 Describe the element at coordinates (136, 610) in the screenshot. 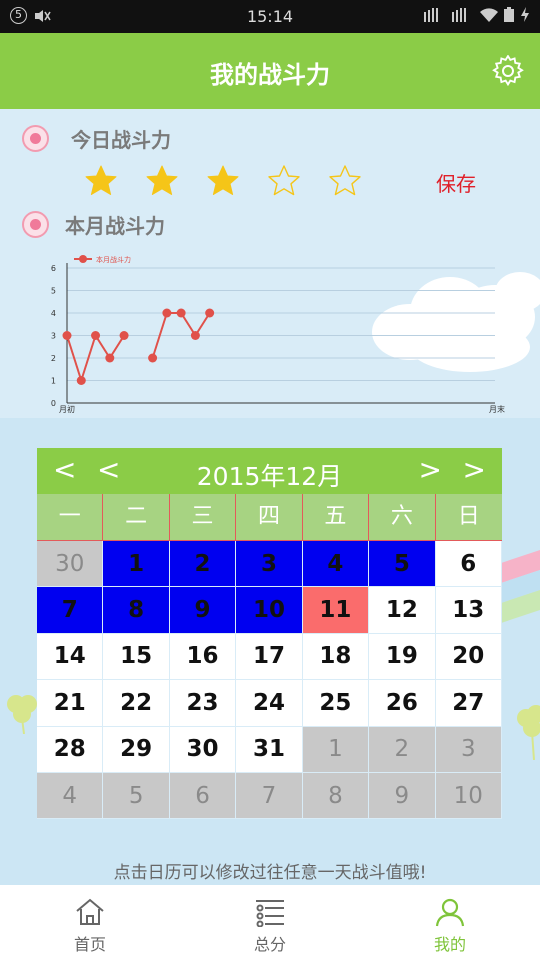

I see `calendar-day: 8` at that location.